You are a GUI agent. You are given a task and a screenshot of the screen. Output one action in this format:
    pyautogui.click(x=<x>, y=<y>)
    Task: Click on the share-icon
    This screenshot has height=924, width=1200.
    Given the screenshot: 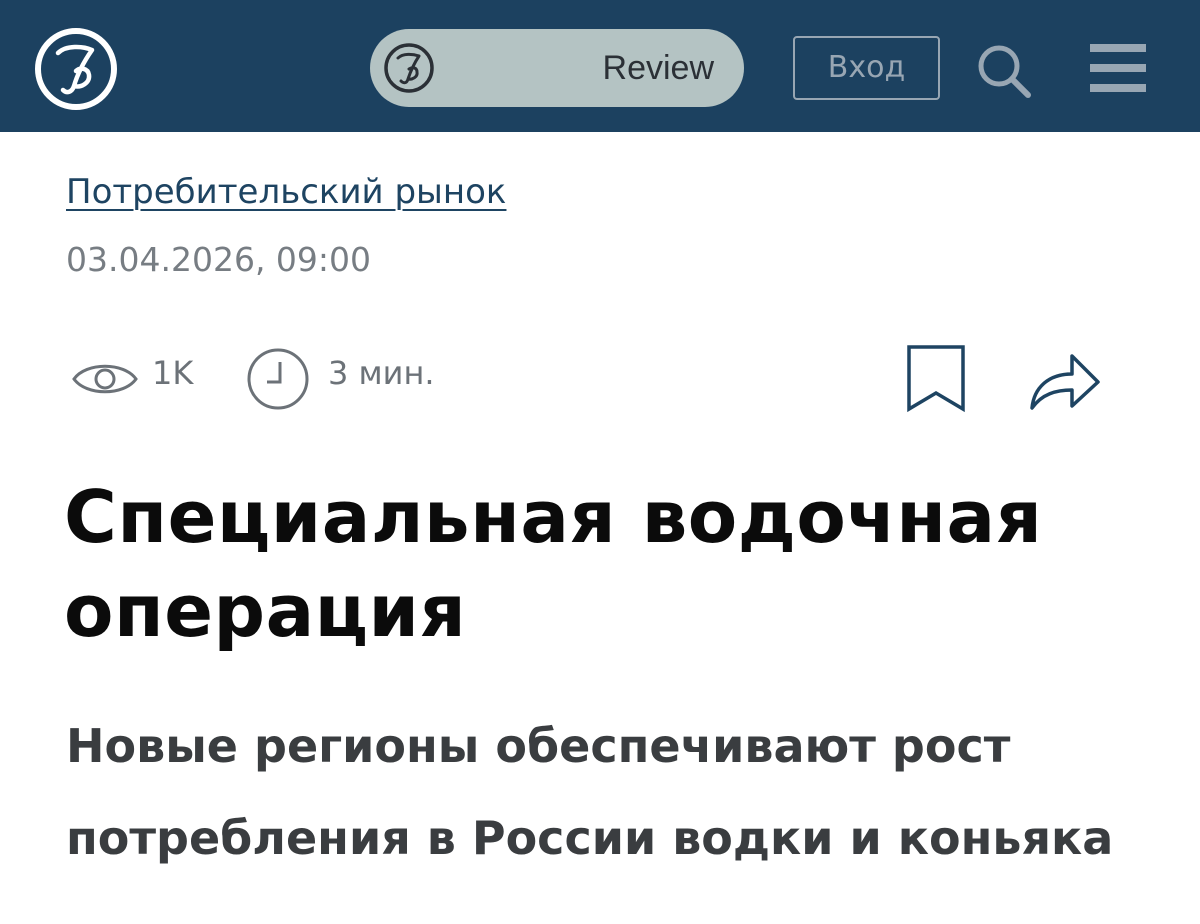 What is the action you would take?
    pyautogui.click(x=1065, y=380)
    